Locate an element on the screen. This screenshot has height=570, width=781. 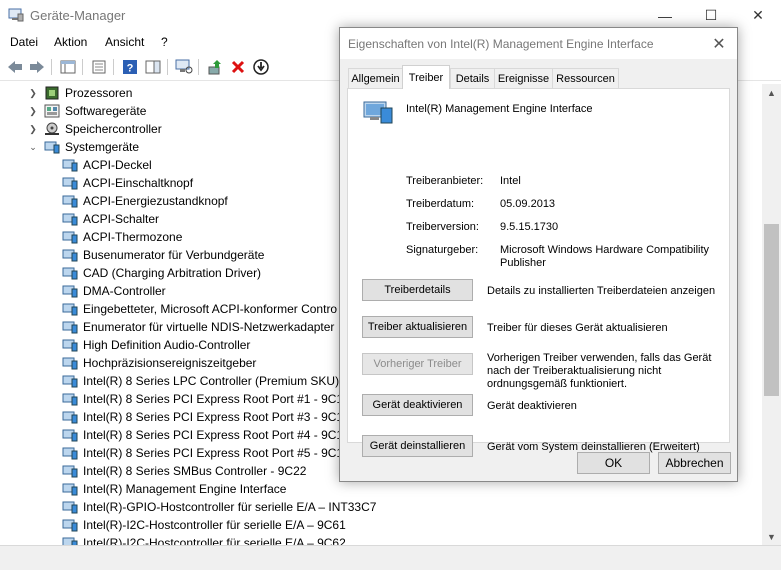
tree-device-label: High Definition Audio-Controller is located at coordinates (167, 345).